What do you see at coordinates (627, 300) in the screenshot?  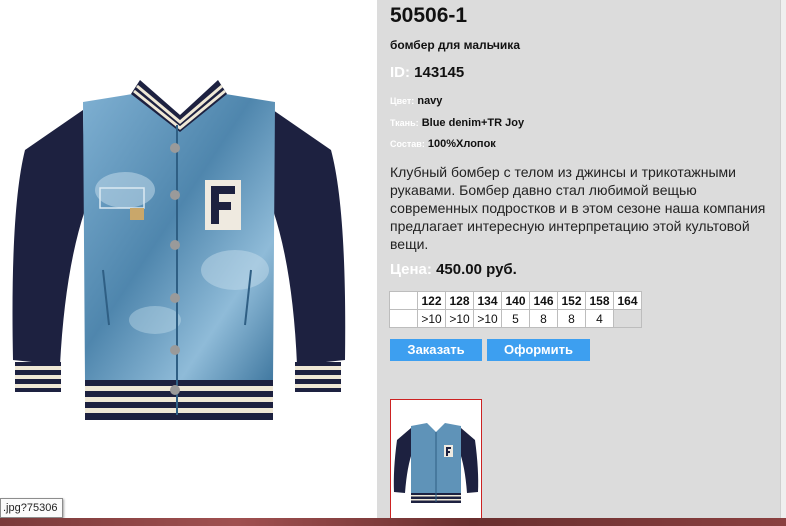 I see `size-header: 164` at bounding box center [627, 300].